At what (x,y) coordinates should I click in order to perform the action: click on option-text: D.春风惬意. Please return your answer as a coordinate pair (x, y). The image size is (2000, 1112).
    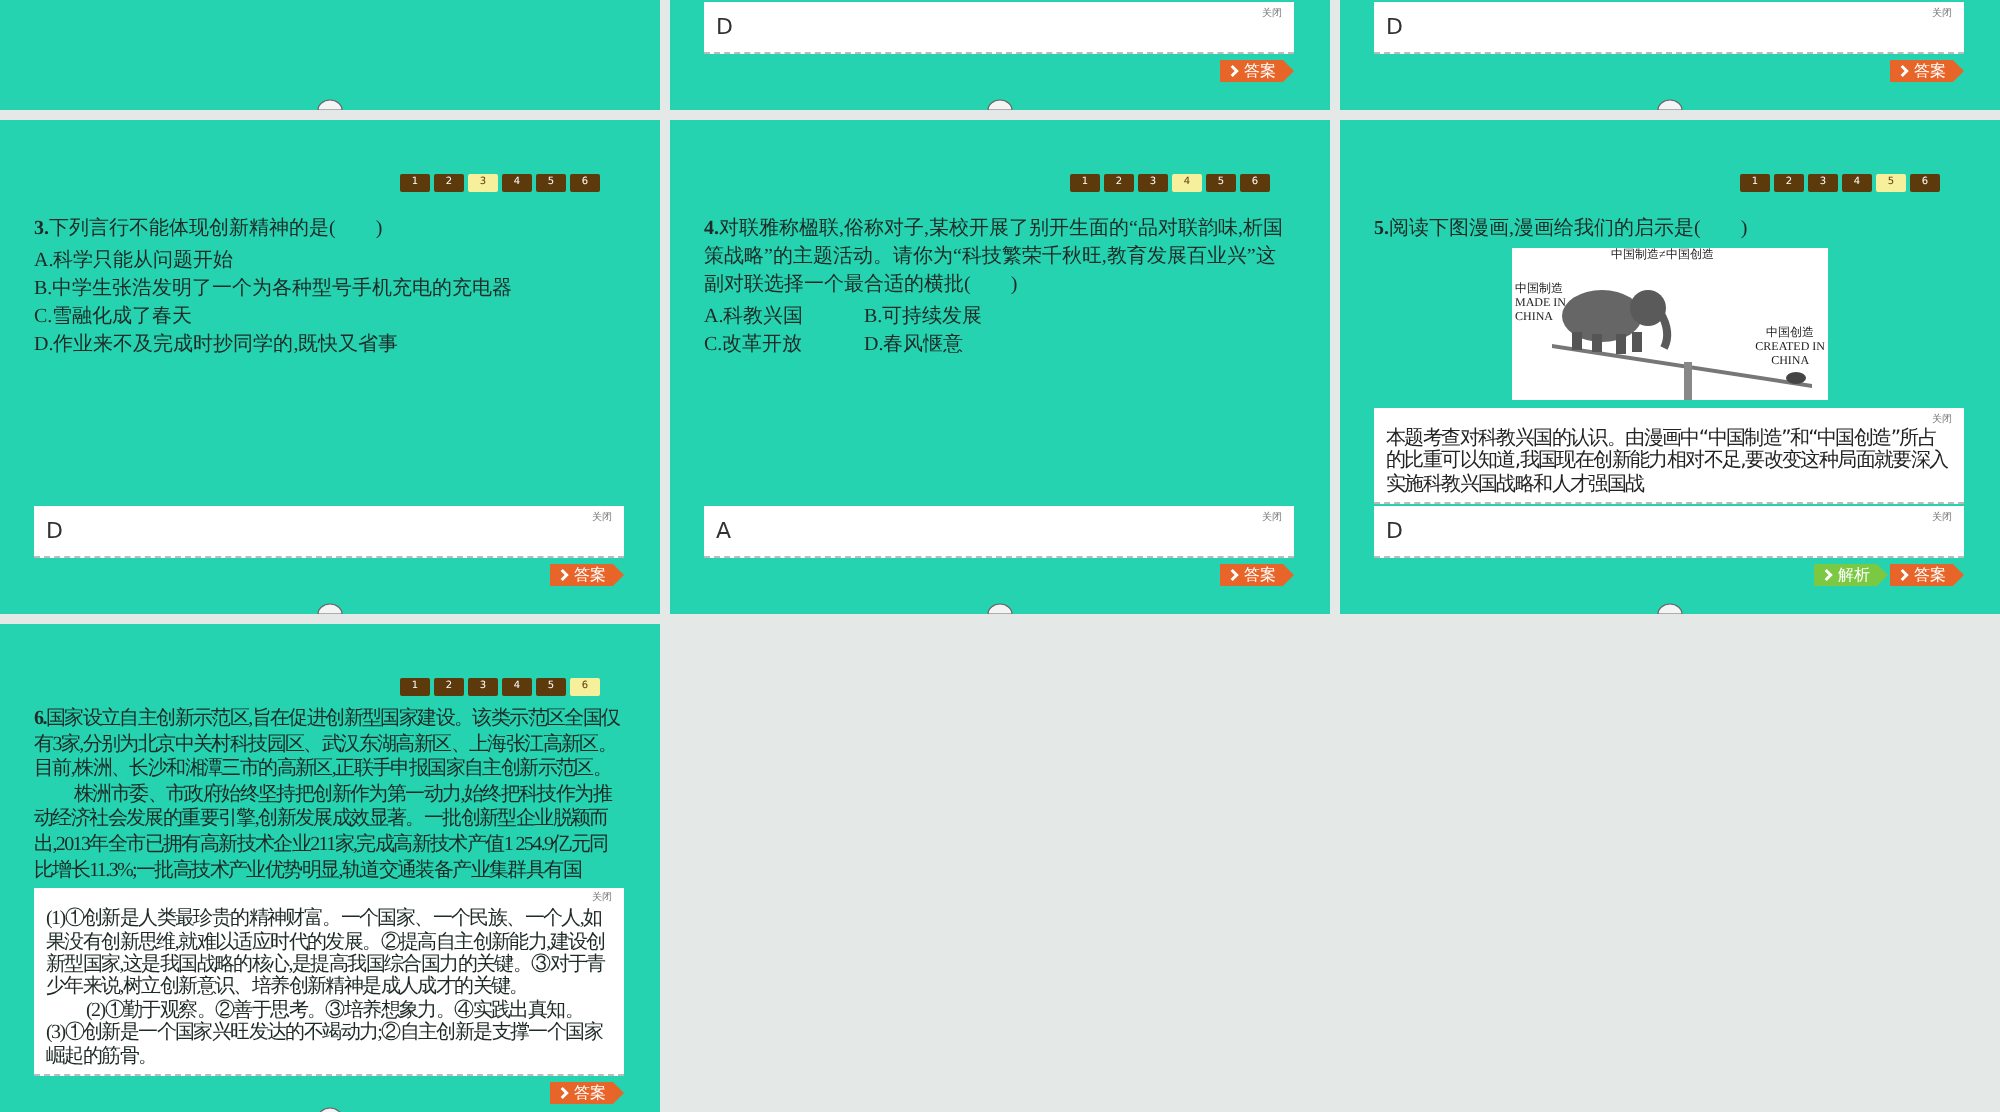
    Looking at the image, I should click on (915, 346).